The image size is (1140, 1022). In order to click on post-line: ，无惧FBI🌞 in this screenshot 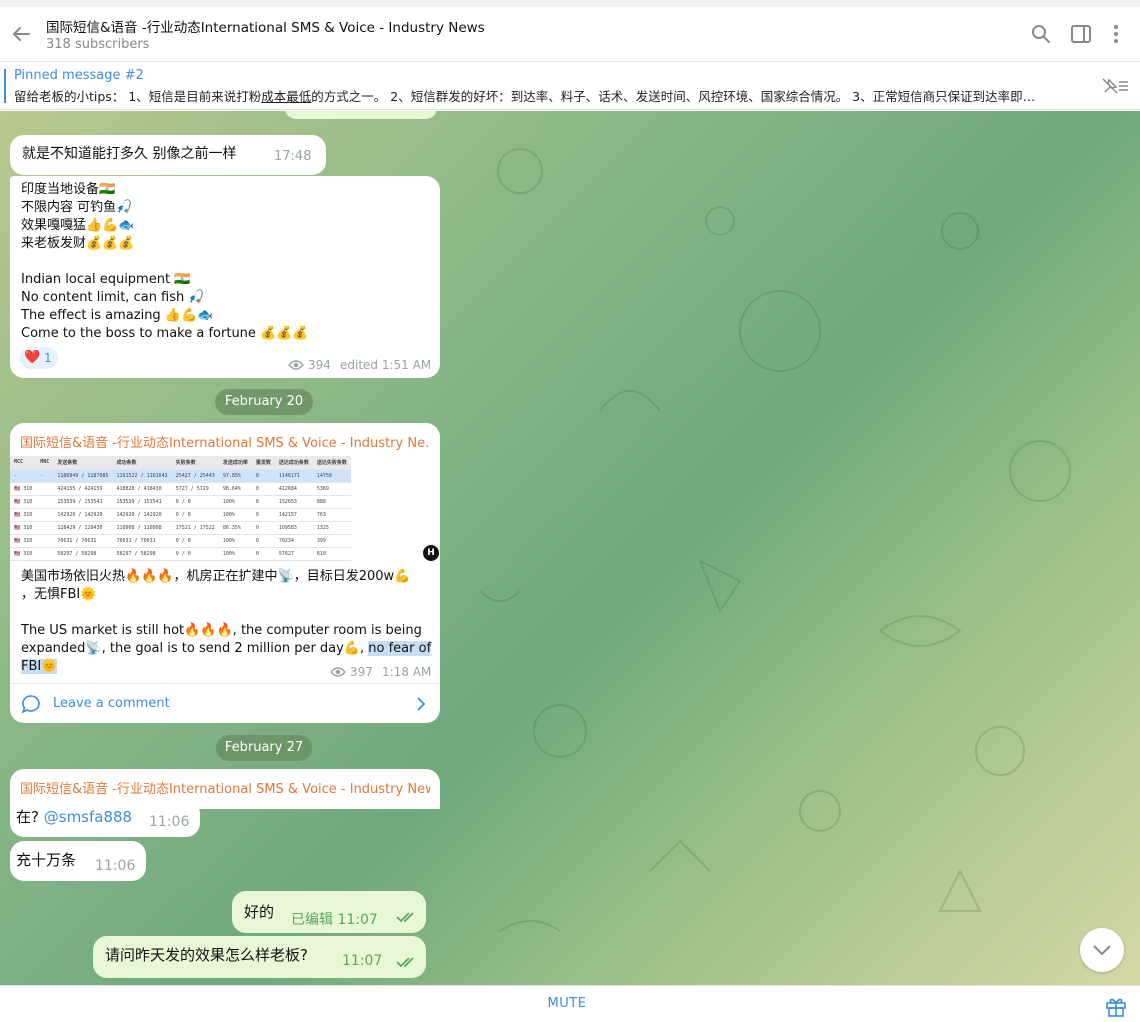, I will do `click(59, 594)`.